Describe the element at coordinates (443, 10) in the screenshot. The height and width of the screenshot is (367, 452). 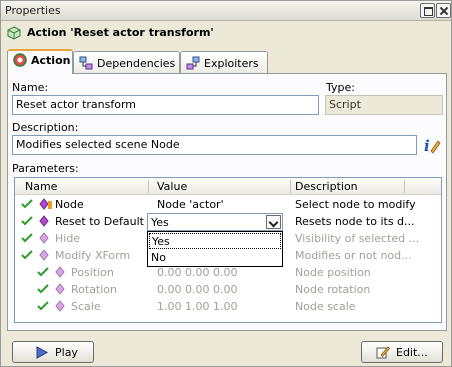
I see `close-button` at that location.